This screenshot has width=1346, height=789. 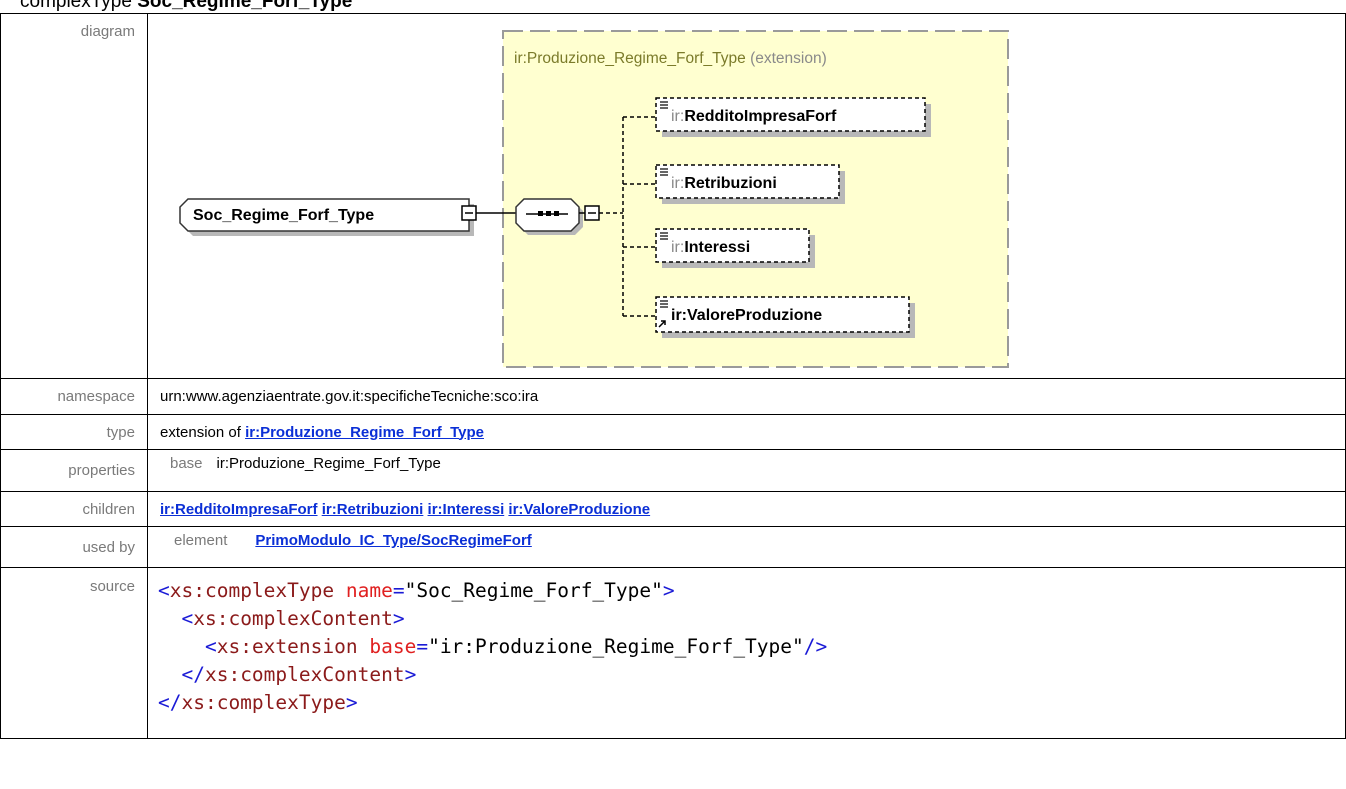 What do you see at coordinates (74, 196) in the screenshot?
I see `diagram-label: diagram` at bounding box center [74, 196].